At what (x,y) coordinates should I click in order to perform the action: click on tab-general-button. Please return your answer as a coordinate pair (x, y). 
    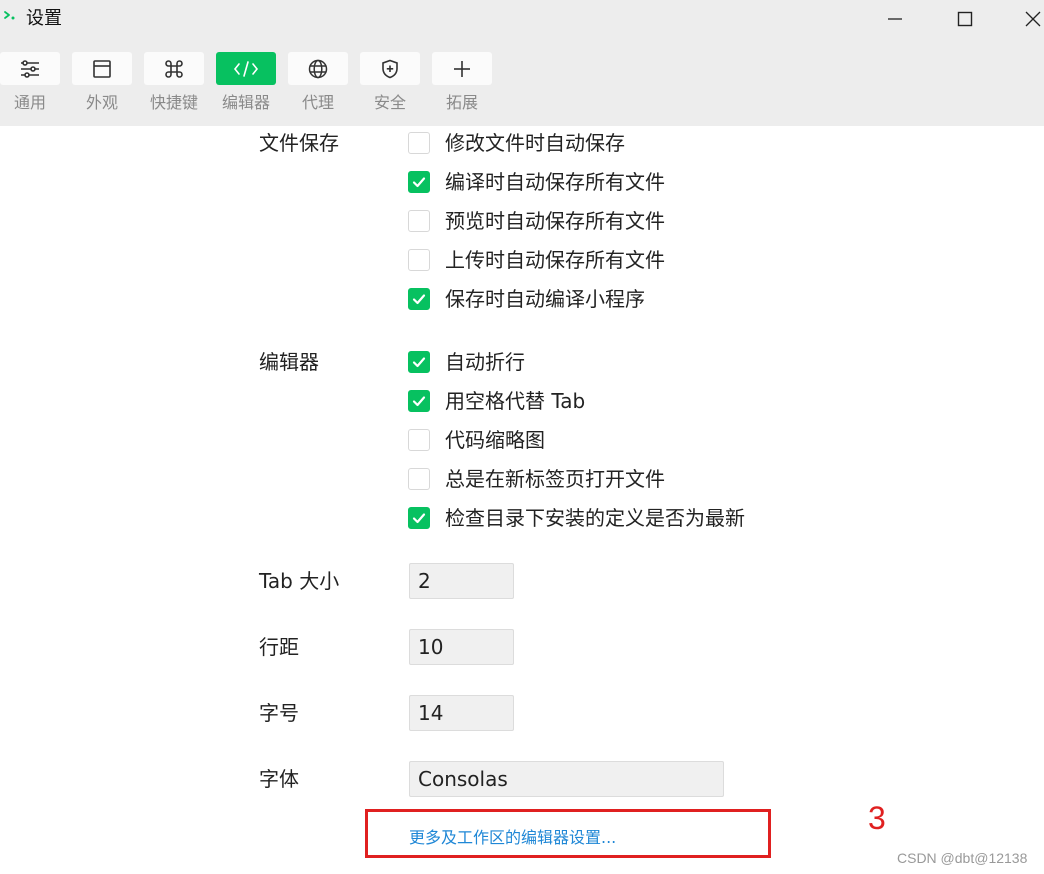
    Looking at the image, I should click on (30, 68).